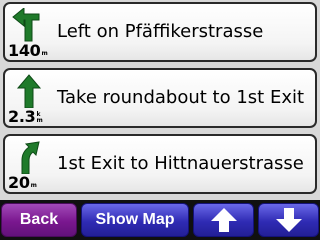 This screenshot has width=320, height=240. Describe the element at coordinates (29, 91) in the screenshot. I see `straight-arrow-icon` at that location.